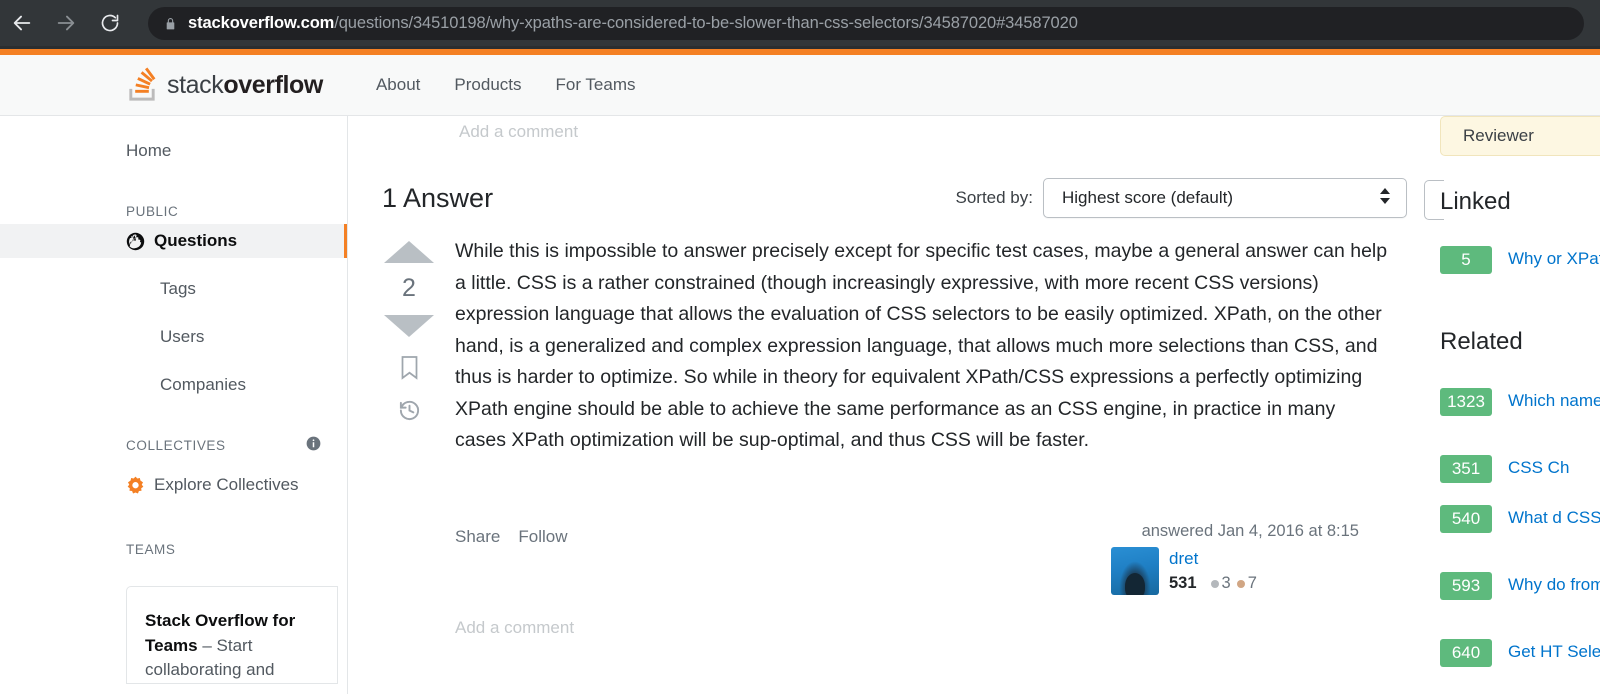 This screenshot has width=1600, height=694. What do you see at coordinates (1554, 259) in the screenshot?
I see `linked-question-link: Why or XPath i` at bounding box center [1554, 259].